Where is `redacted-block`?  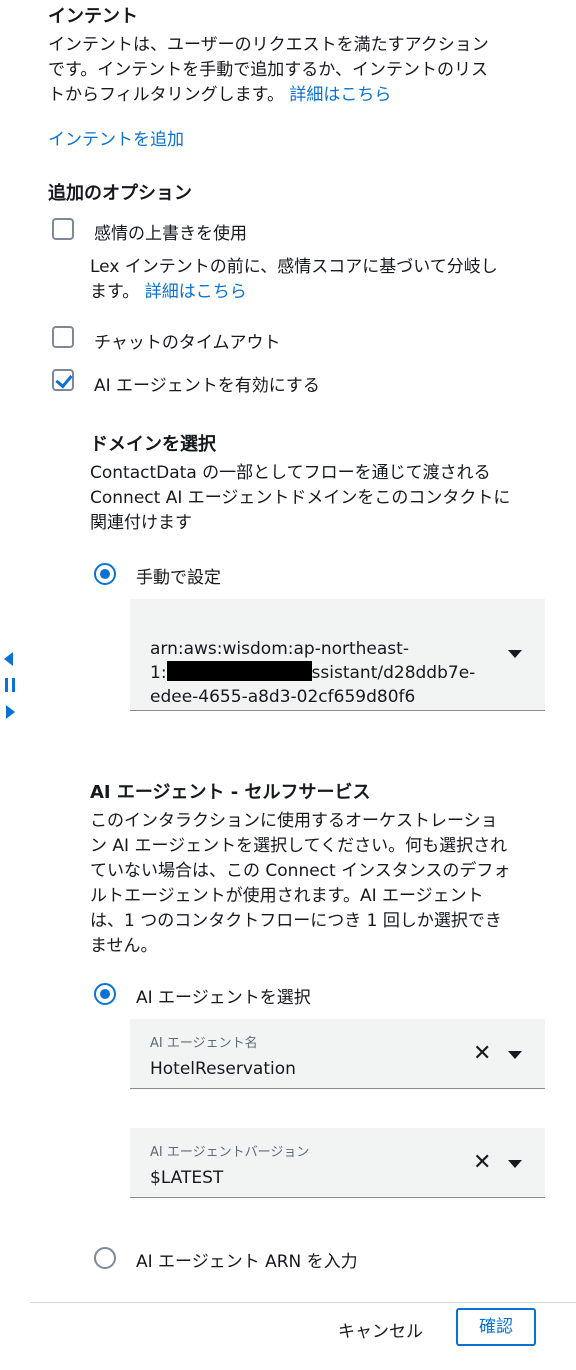 redacted-block is located at coordinates (239, 671).